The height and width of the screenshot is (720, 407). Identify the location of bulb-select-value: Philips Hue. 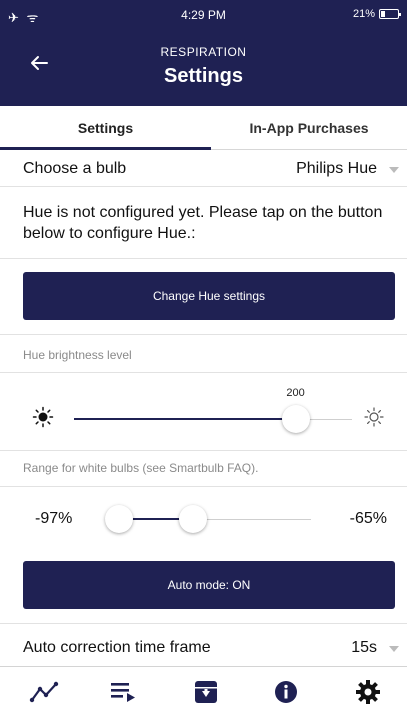
(336, 169).